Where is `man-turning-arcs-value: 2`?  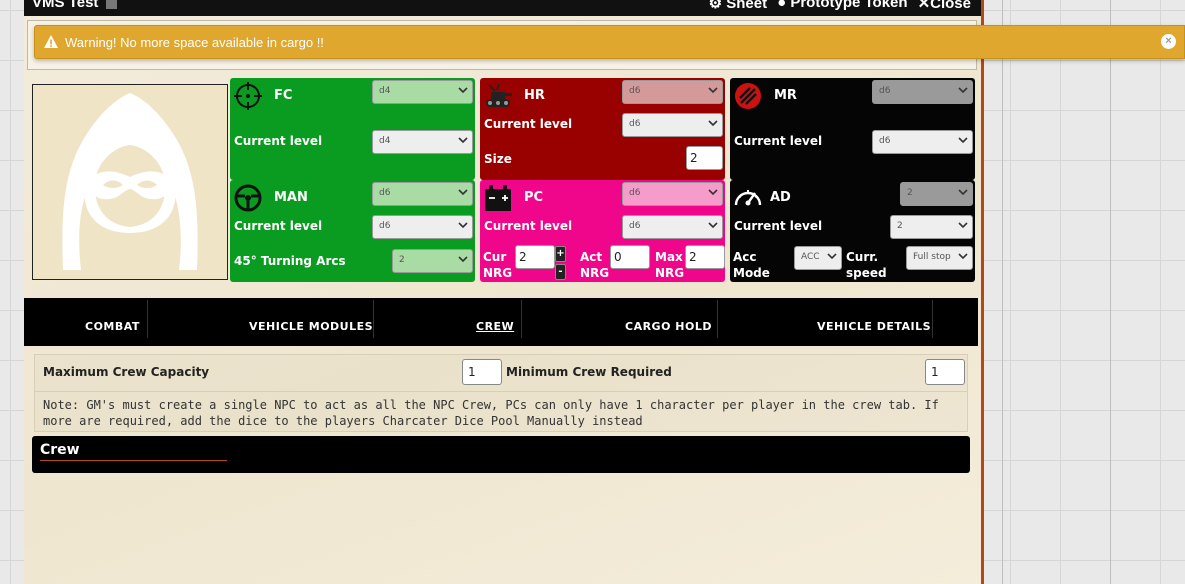 man-turning-arcs-value: 2 is located at coordinates (402, 260).